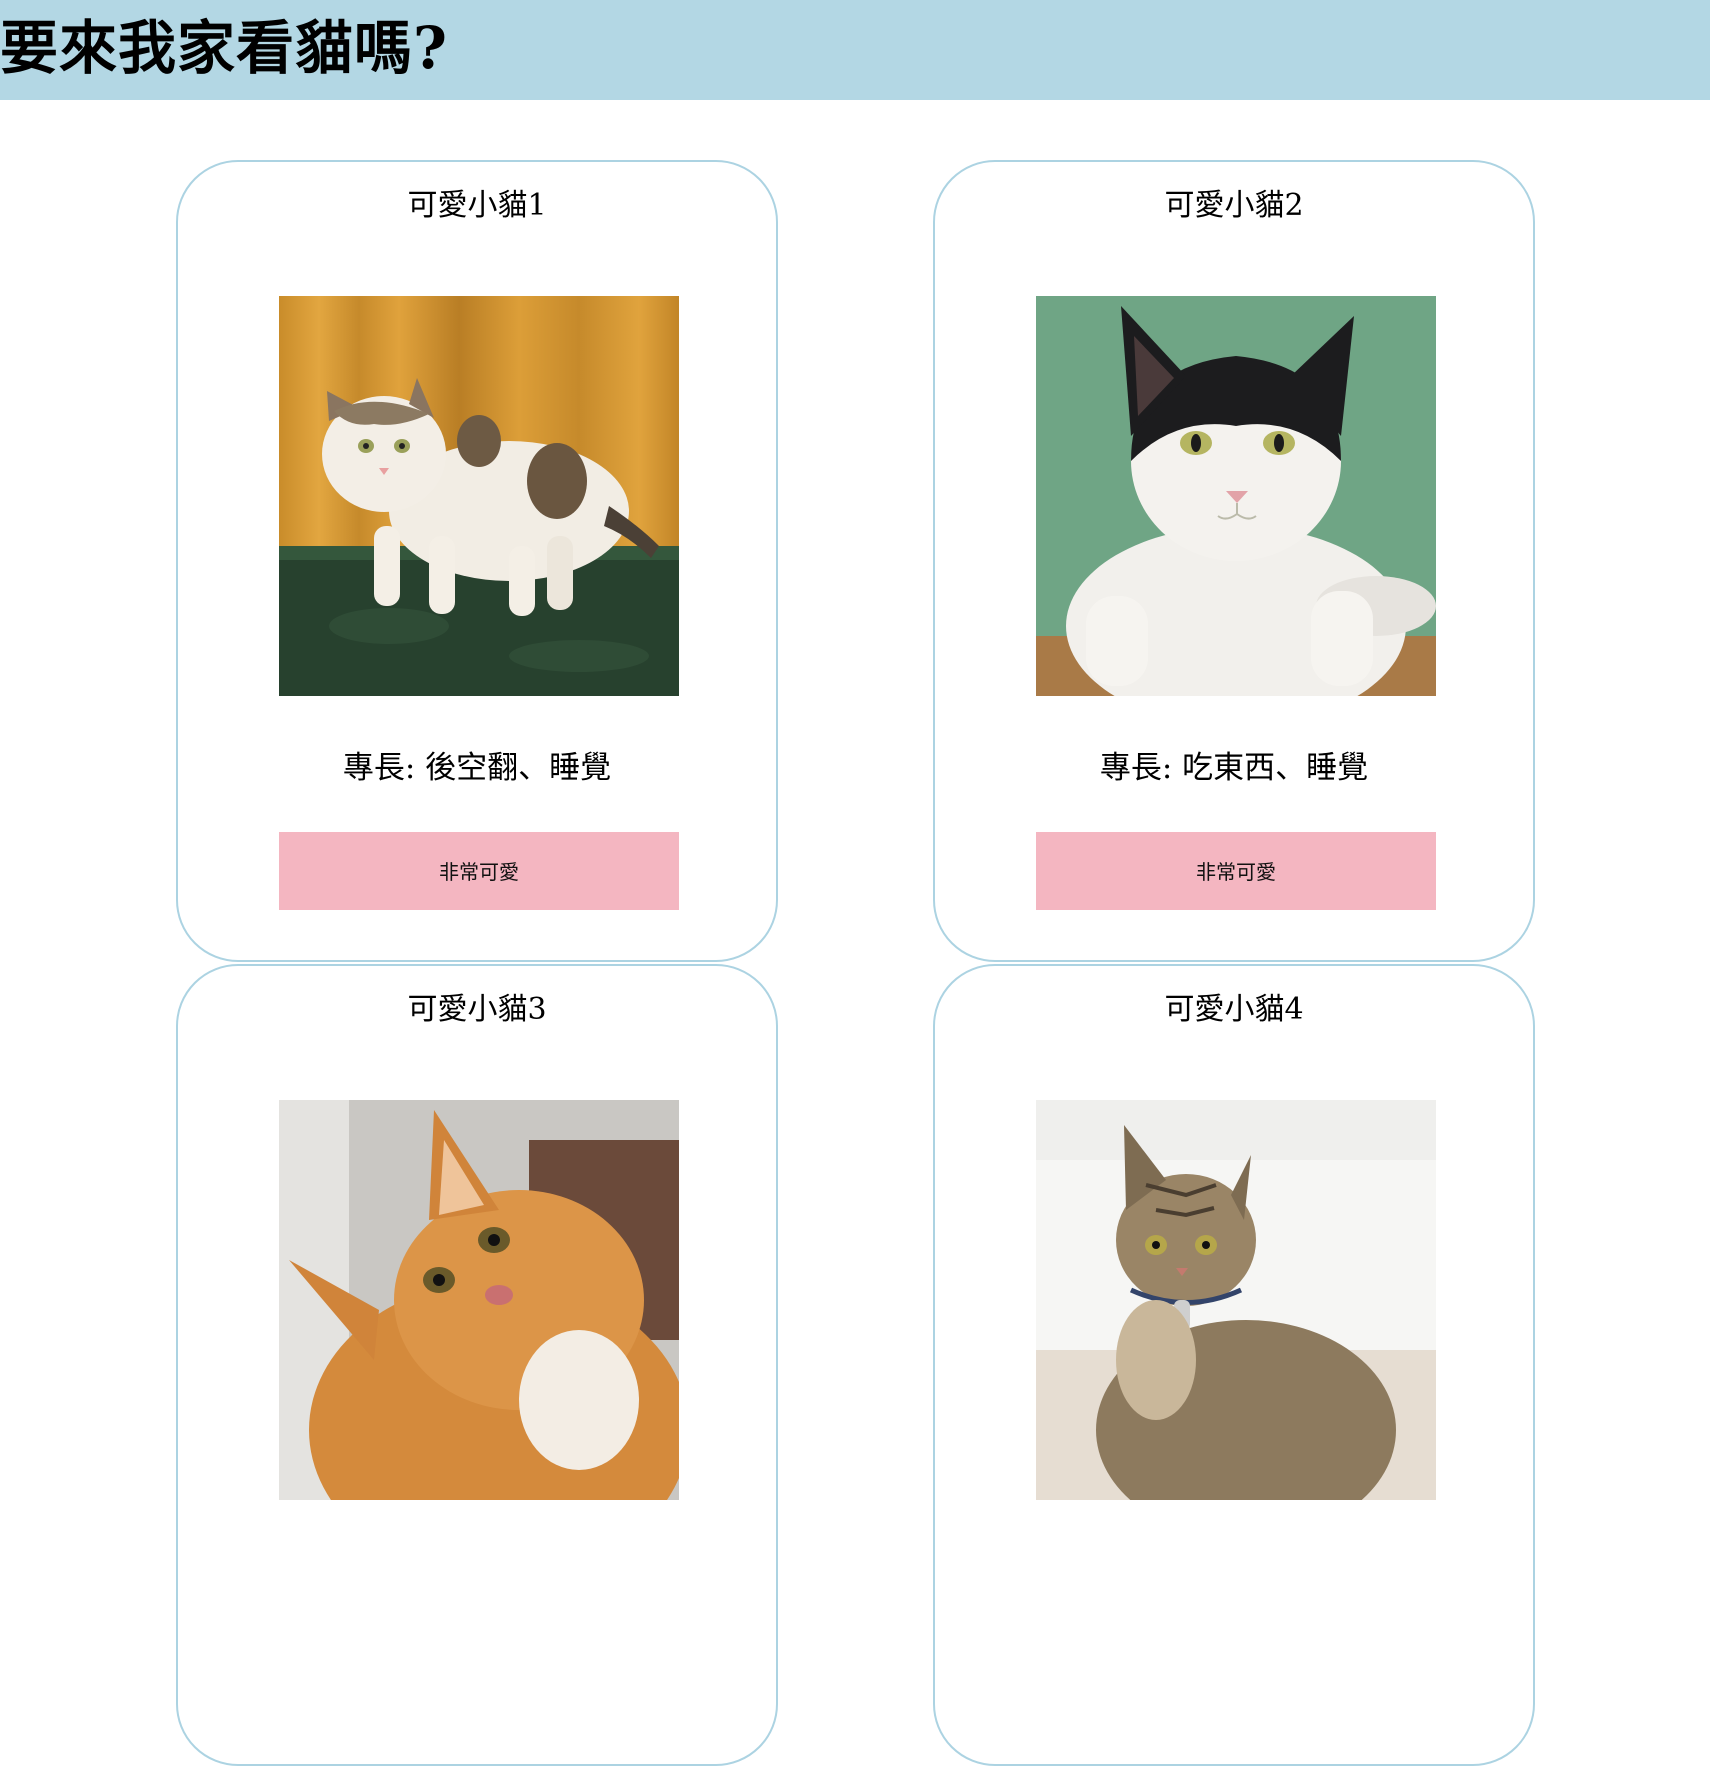  I want to click on page-header: 要來我家看貓嗎?, so click(855, 50).